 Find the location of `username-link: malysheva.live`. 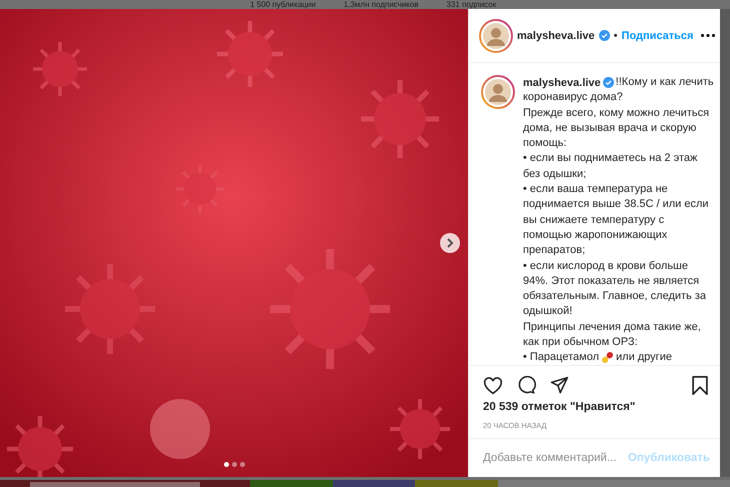

username-link: malysheva.live is located at coordinates (556, 36).